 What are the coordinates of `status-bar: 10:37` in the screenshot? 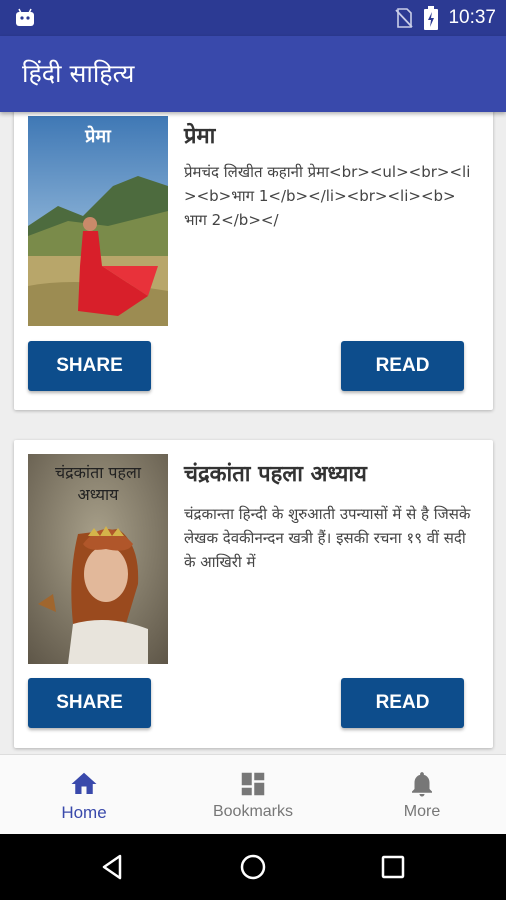 It's located at (253, 18).